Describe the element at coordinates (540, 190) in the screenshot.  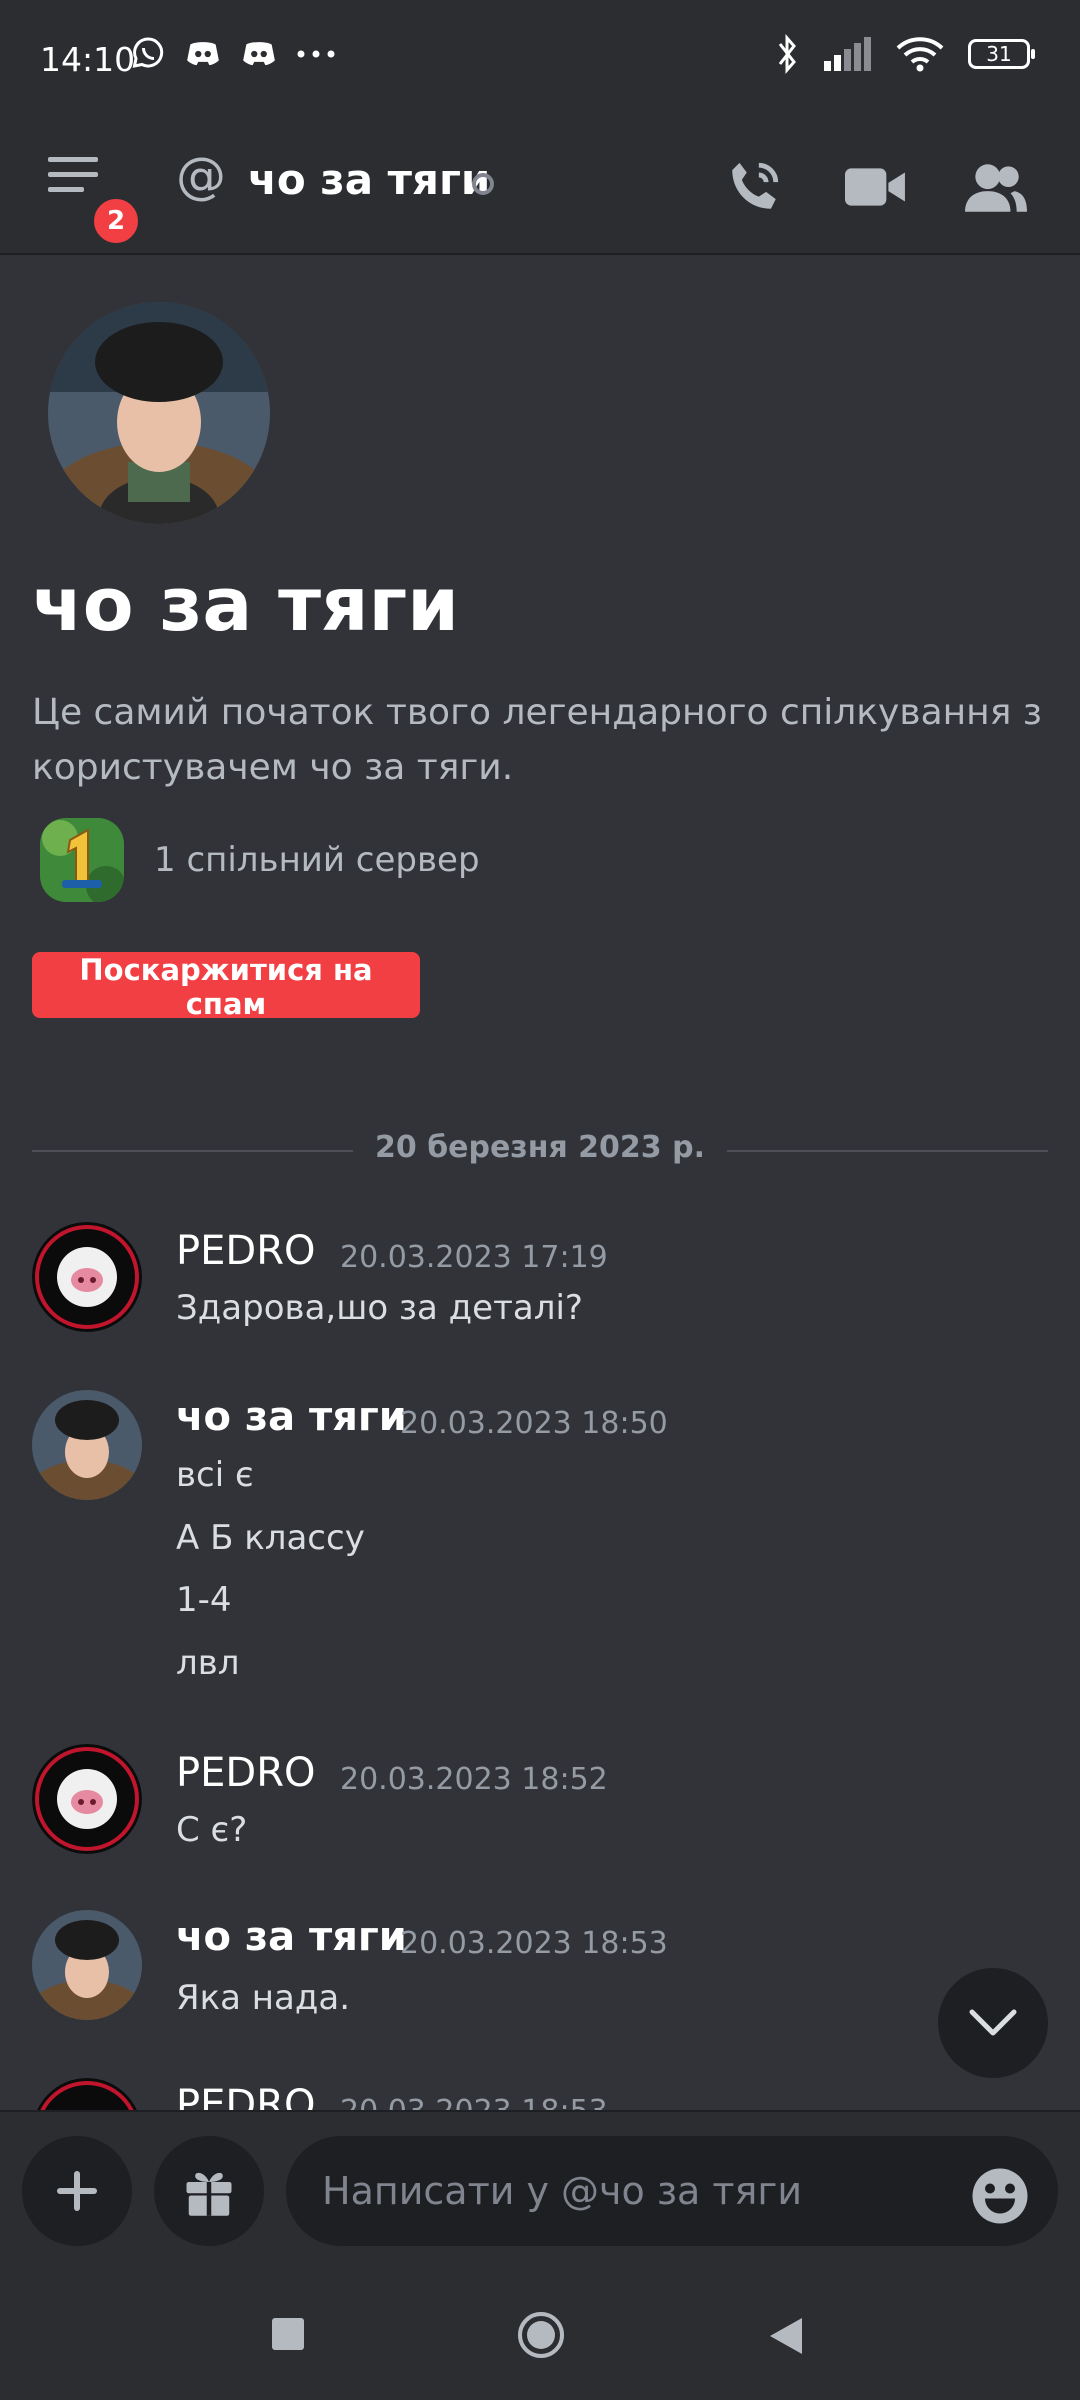
I see `channel-header: 2 @ чо за тяги` at that location.